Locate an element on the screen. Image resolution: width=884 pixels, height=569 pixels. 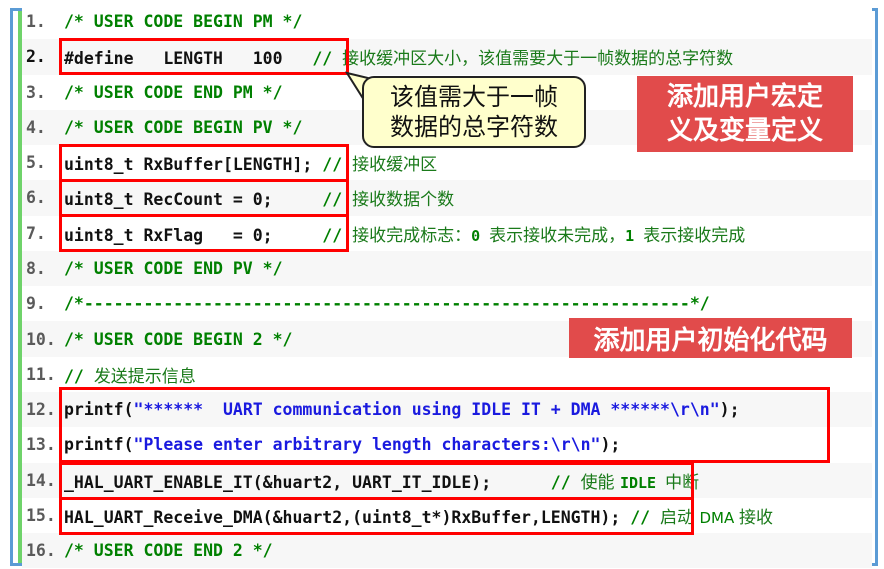
line-content: /* USER CODE END PM */ is located at coordinates (173, 92).